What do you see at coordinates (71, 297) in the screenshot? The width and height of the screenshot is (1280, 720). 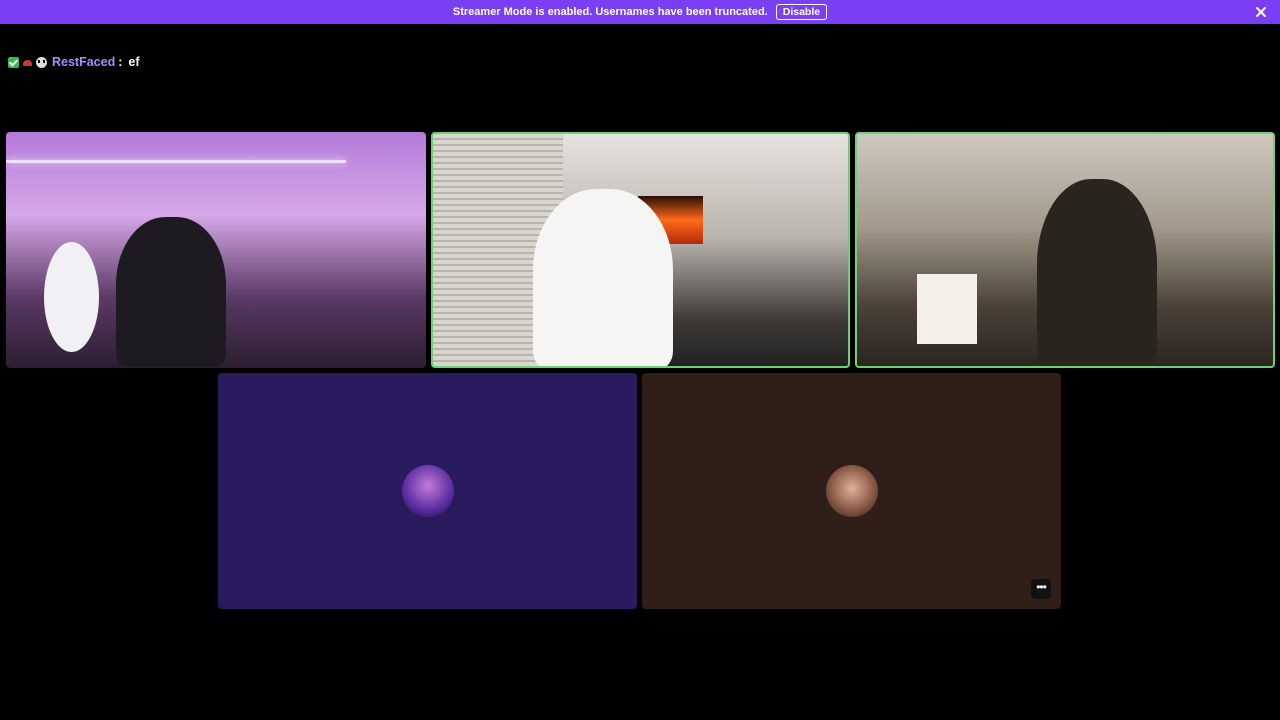 I see `snowman-decoration` at bounding box center [71, 297].